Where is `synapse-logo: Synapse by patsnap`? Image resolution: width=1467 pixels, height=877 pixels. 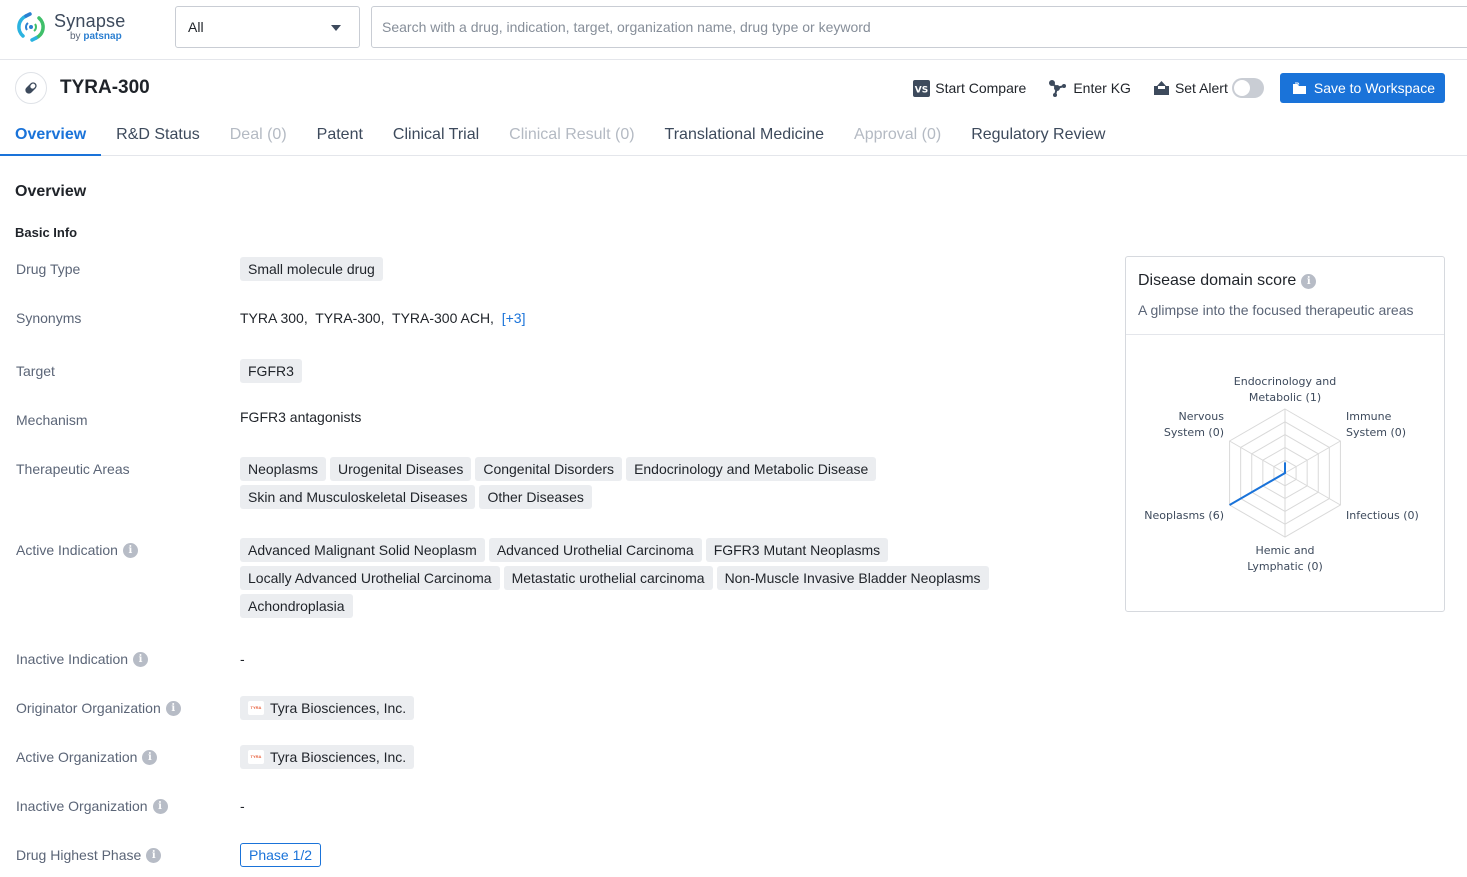
synapse-logo: Synapse by patsnap is located at coordinates (69, 27).